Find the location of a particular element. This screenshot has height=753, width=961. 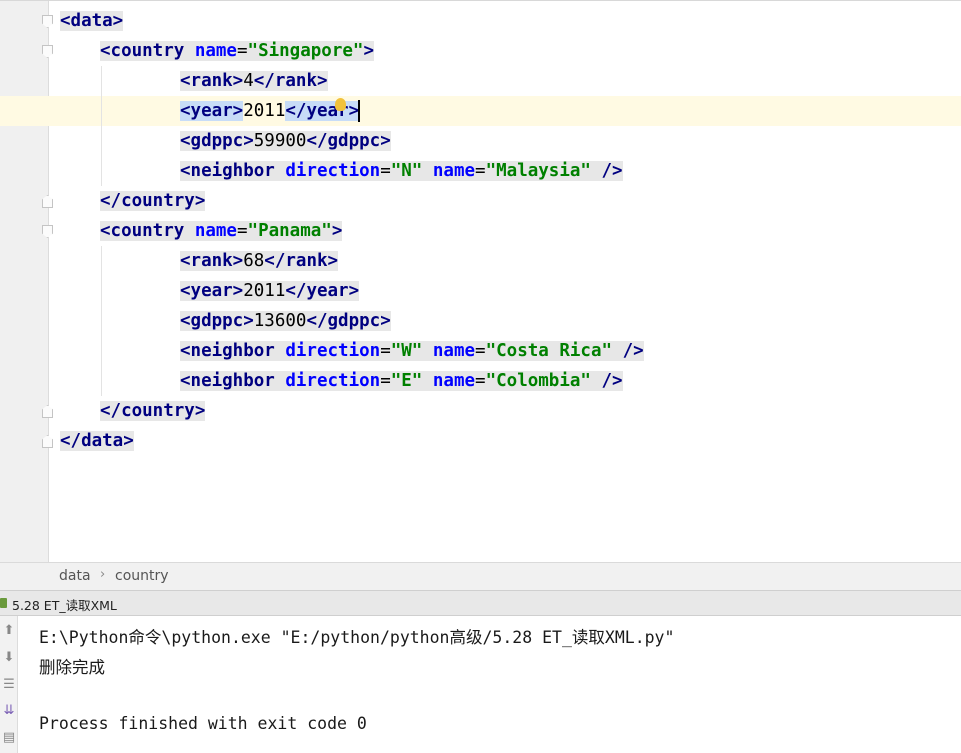

code-line-current: <year>2011</year> is located at coordinates (270, 111).